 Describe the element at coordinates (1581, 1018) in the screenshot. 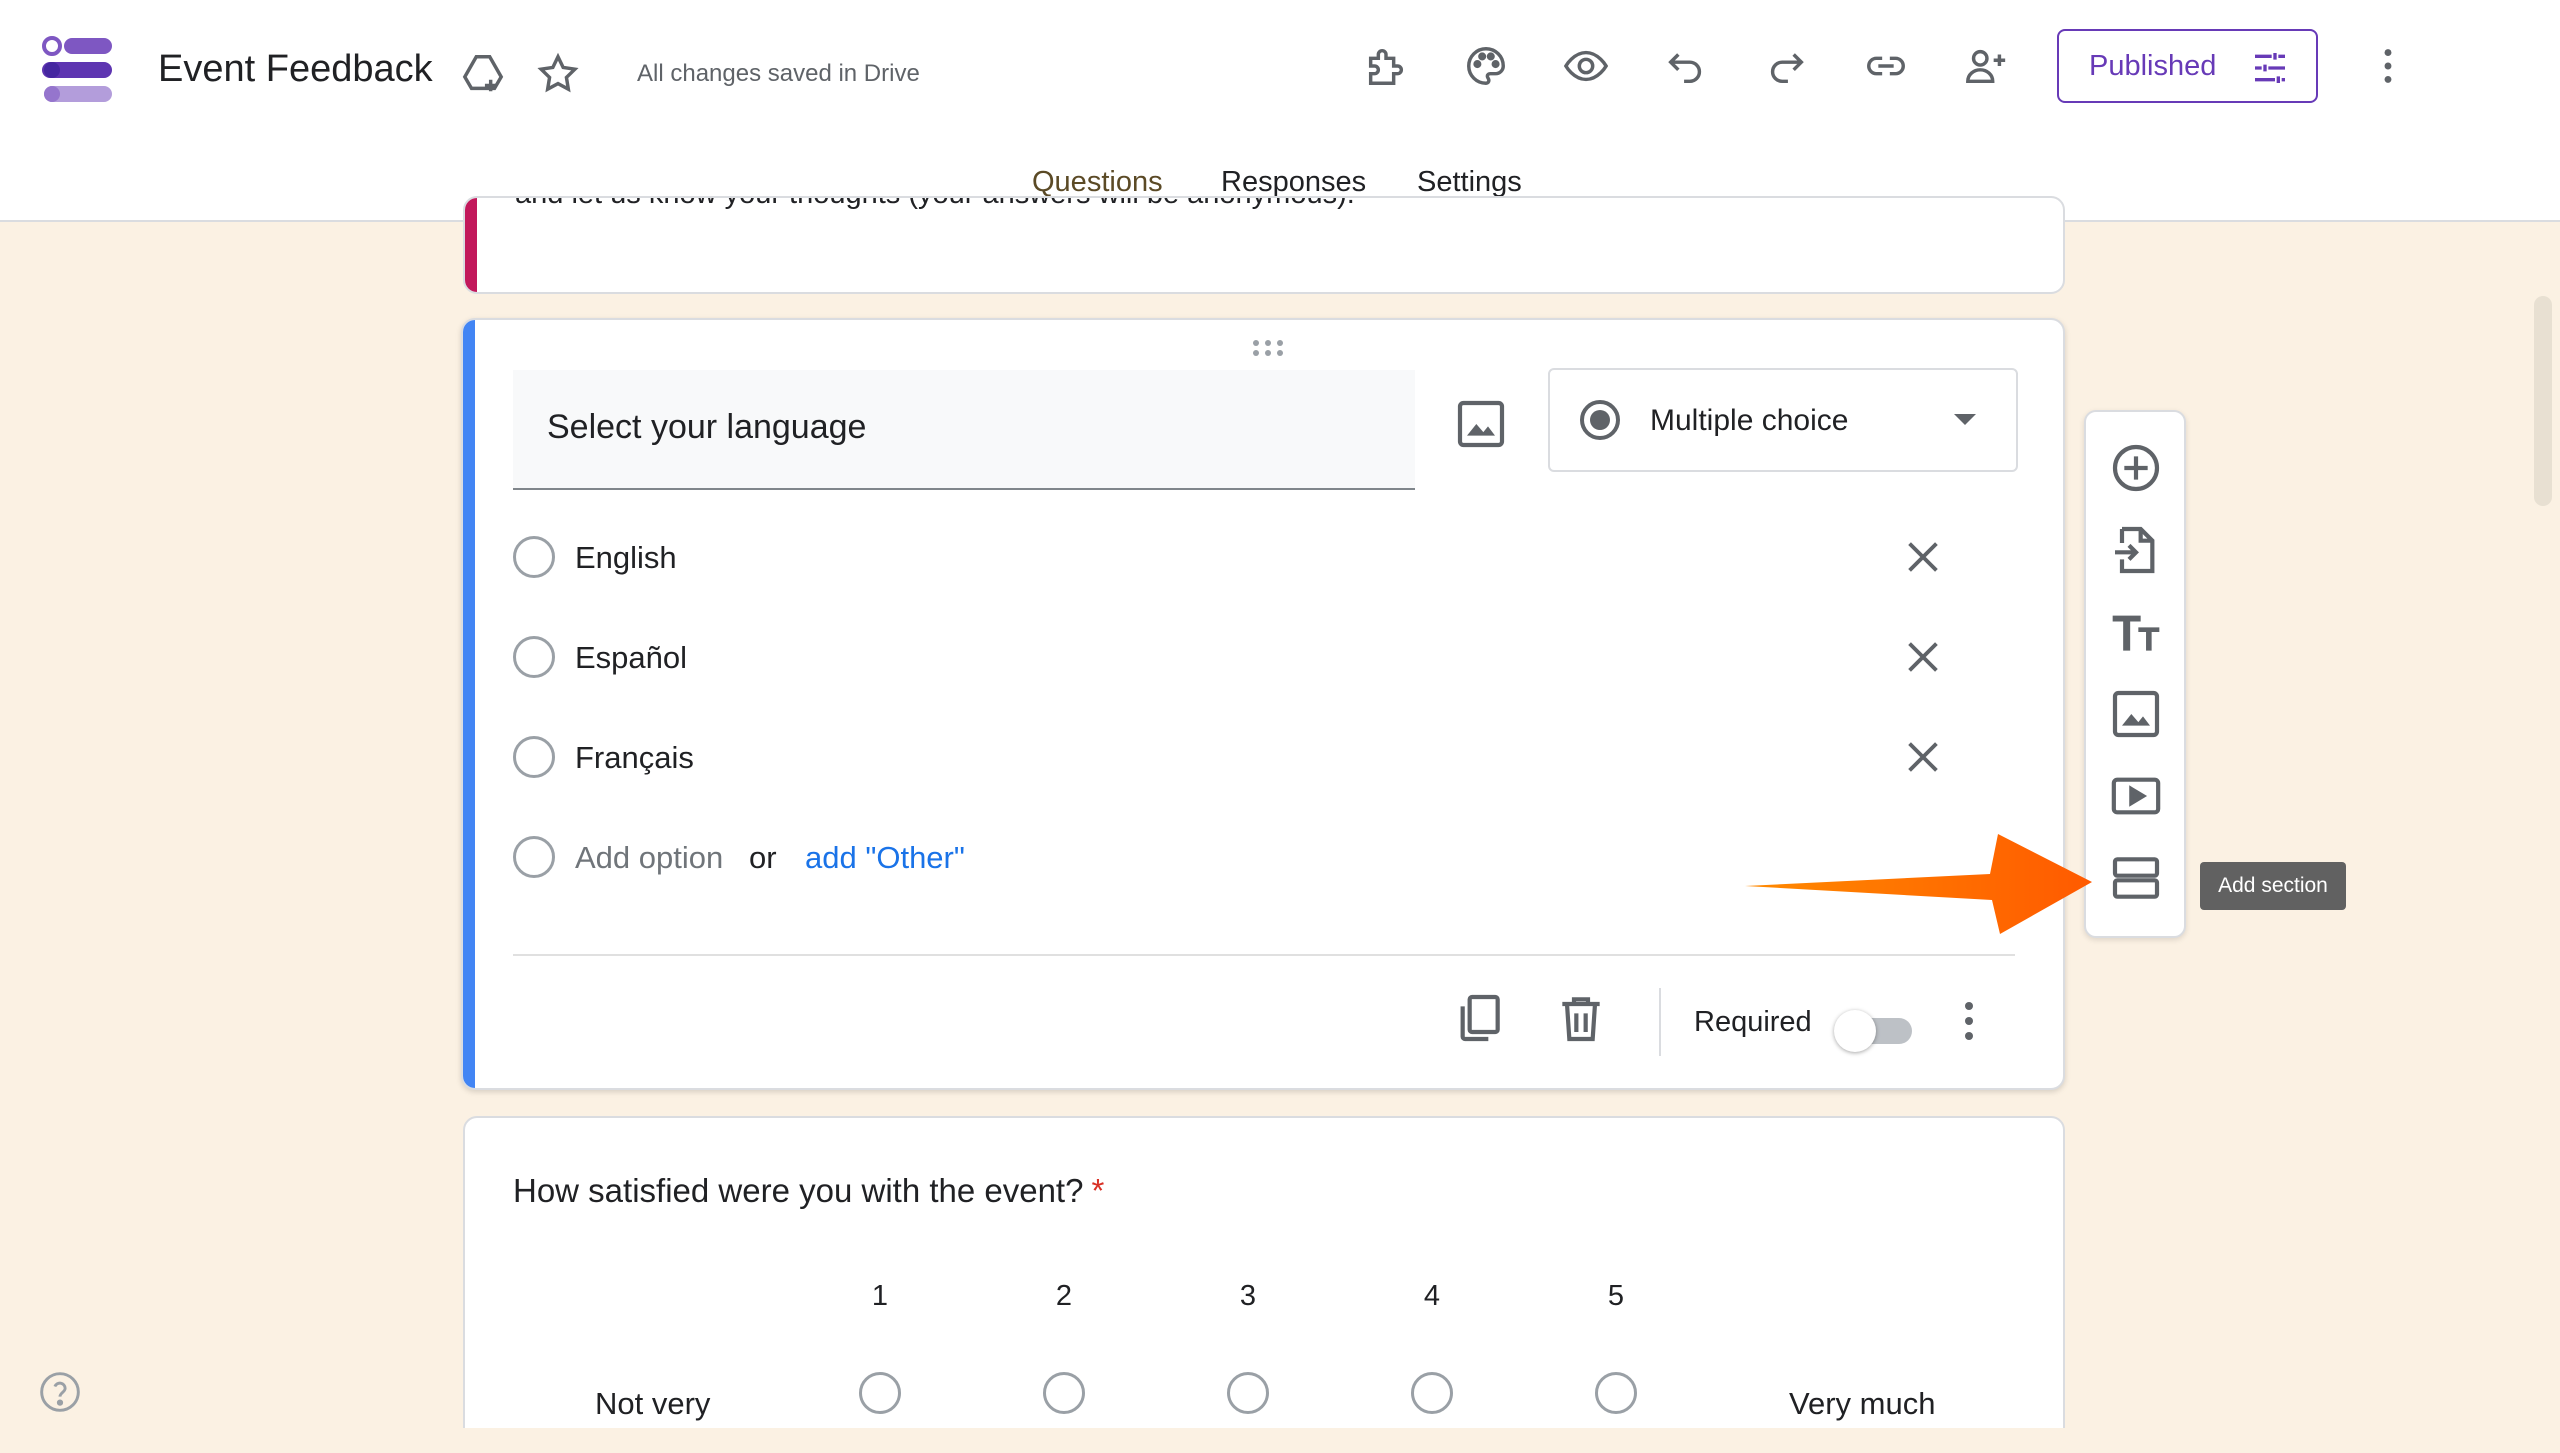

I see `delete-icon` at that location.